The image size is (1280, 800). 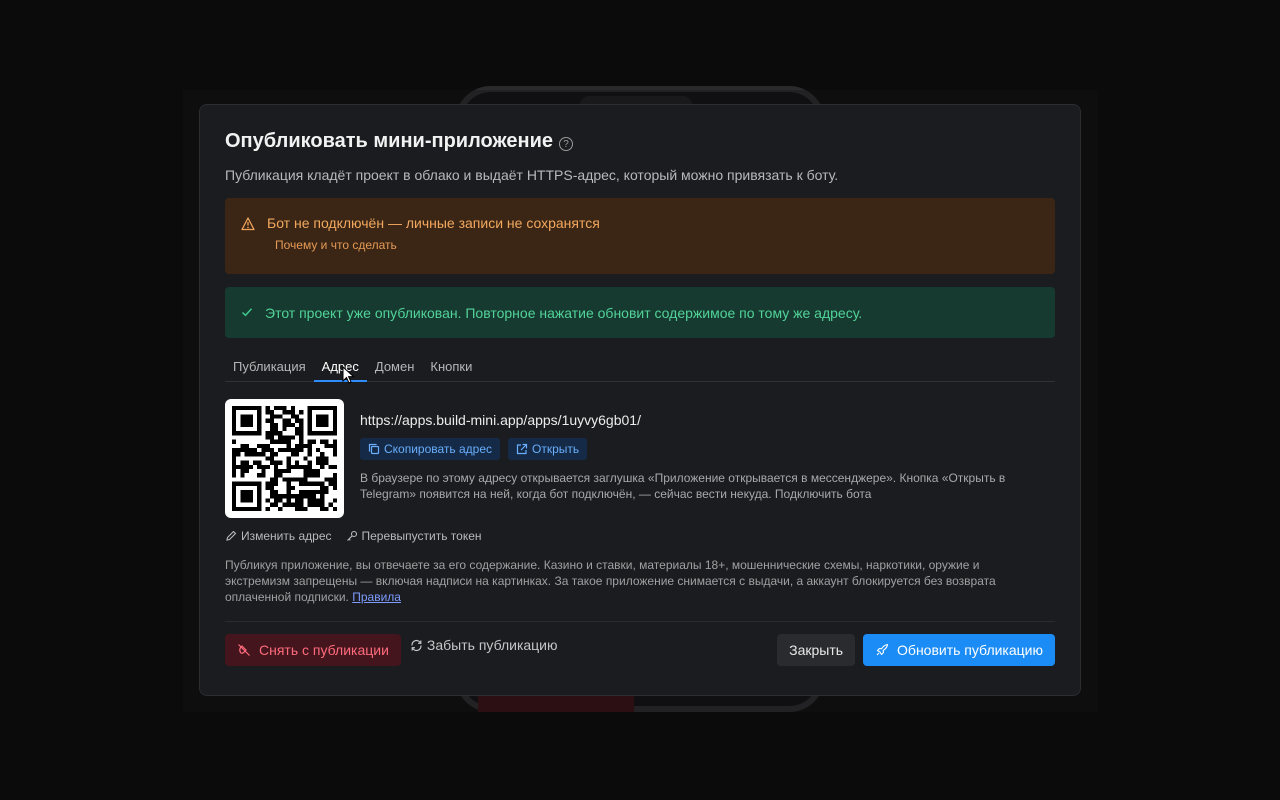 I want to click on external-link-icon, so click(x=522, y=449).